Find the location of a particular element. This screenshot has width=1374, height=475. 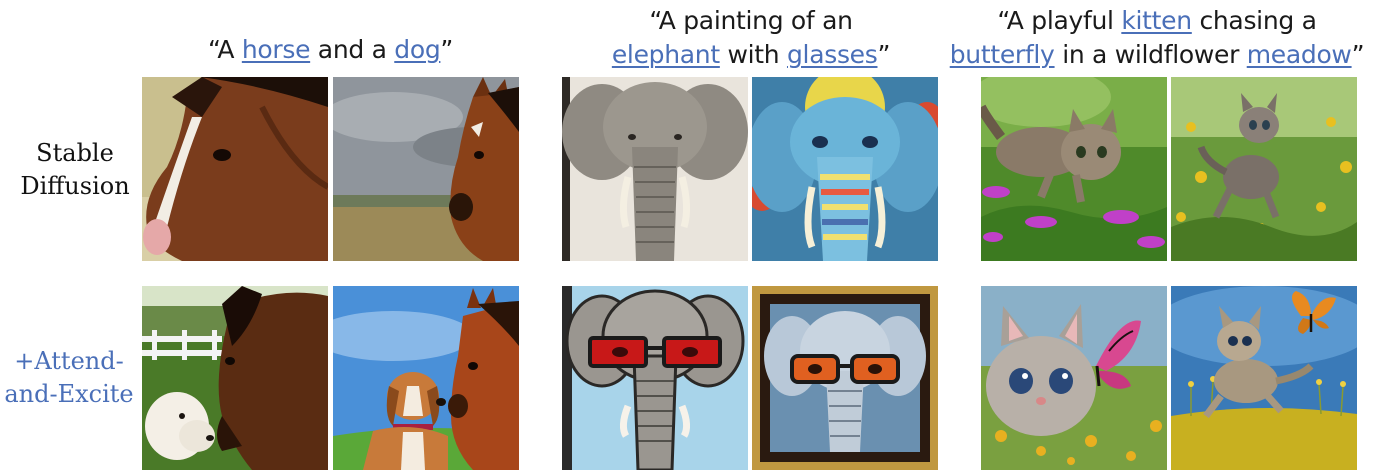

caption-text: and a is located at coordinates (352, 49).